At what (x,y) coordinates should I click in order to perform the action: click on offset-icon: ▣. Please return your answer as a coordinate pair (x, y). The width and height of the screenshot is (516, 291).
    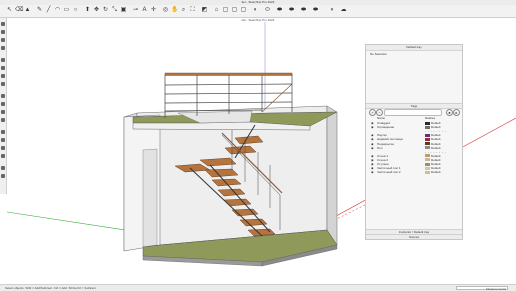
    Looking at the image, I should click on (123, 10).